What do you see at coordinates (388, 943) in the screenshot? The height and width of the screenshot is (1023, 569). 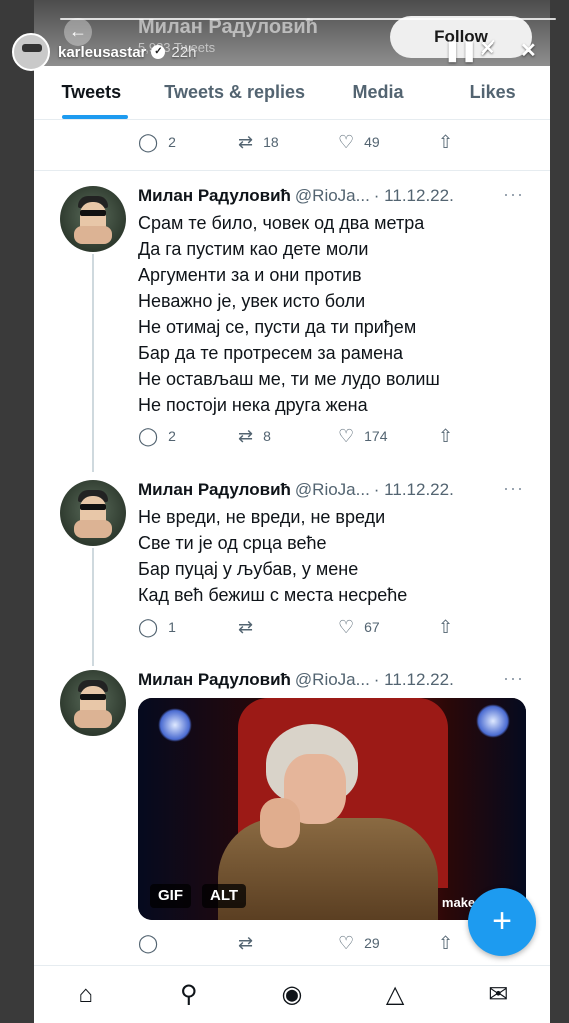 I see `like-button: ♡ 29` at bounding box center [388, 943].